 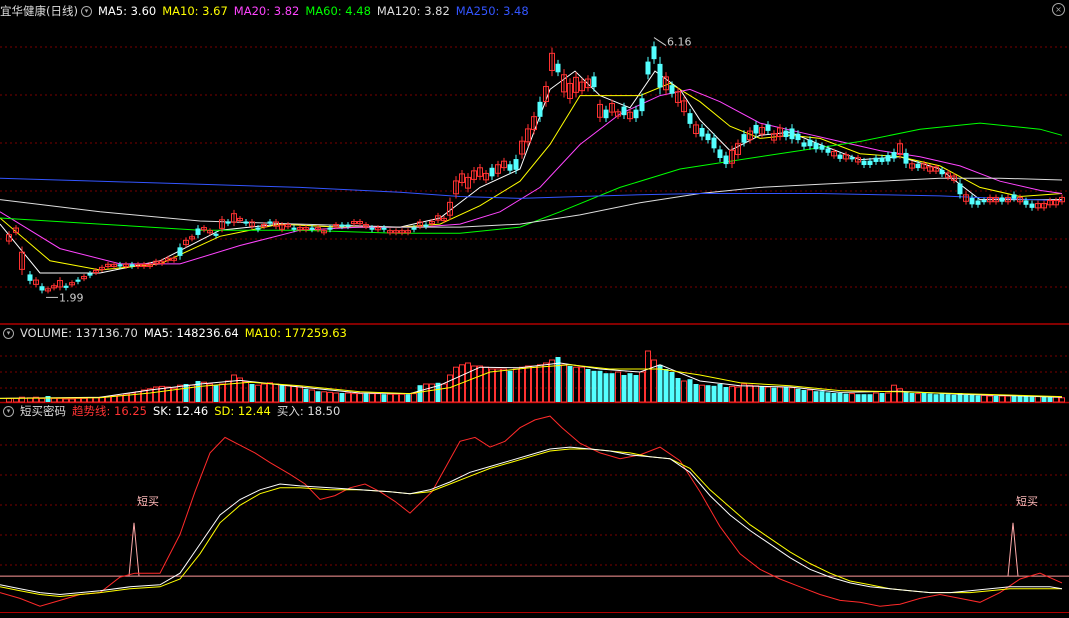 I want to click on high-label: 6.16, so click(x=679, y=42).